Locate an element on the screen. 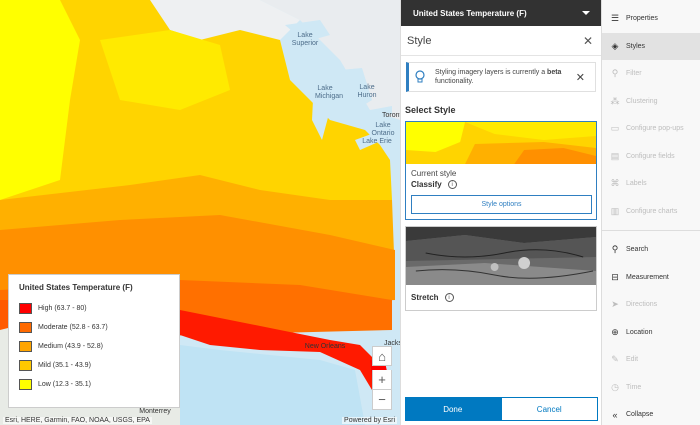 The width and height of the screenshot is (700, 425). plus-icon: + is located at coordinates (382, 379).